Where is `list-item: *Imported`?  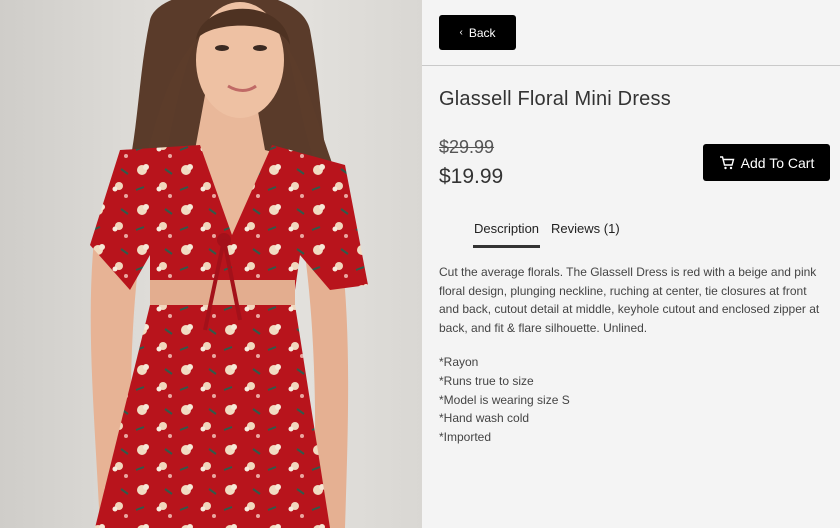
list-item: *Imported is located at coordinates (465, 437).